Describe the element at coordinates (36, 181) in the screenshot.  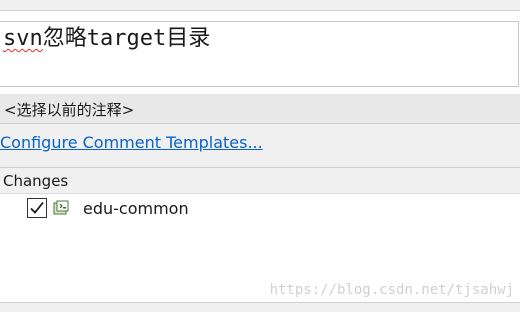
I see `changes-title: Changes` at that location.